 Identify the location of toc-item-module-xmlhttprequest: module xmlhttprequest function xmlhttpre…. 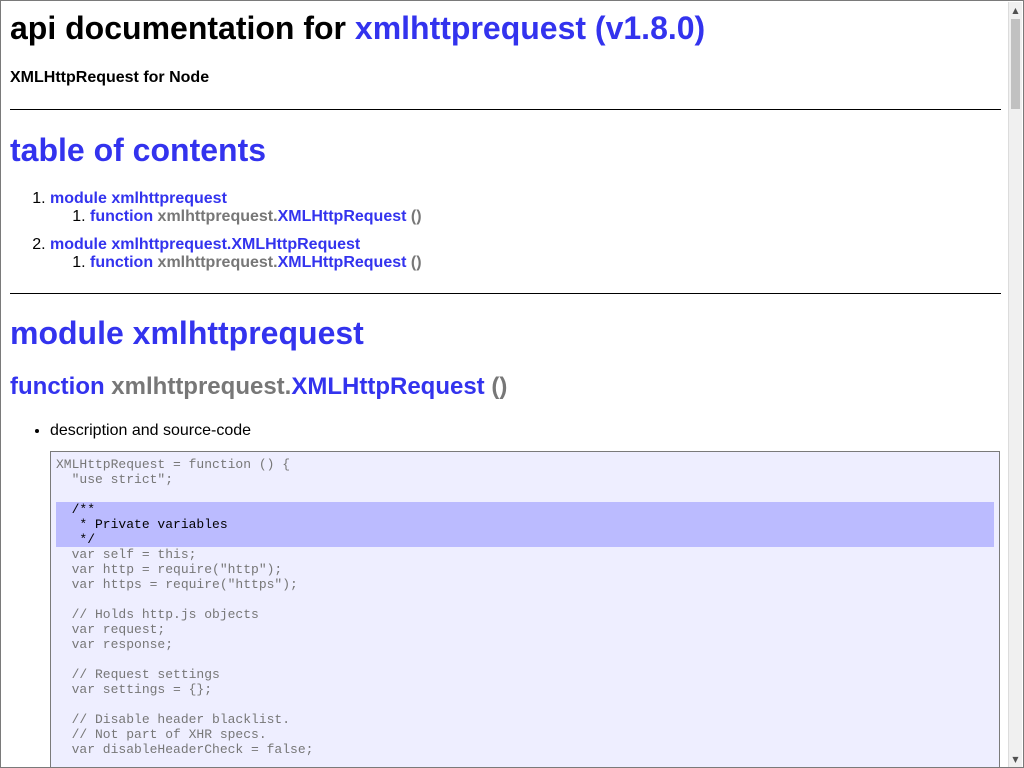
(525, 208).